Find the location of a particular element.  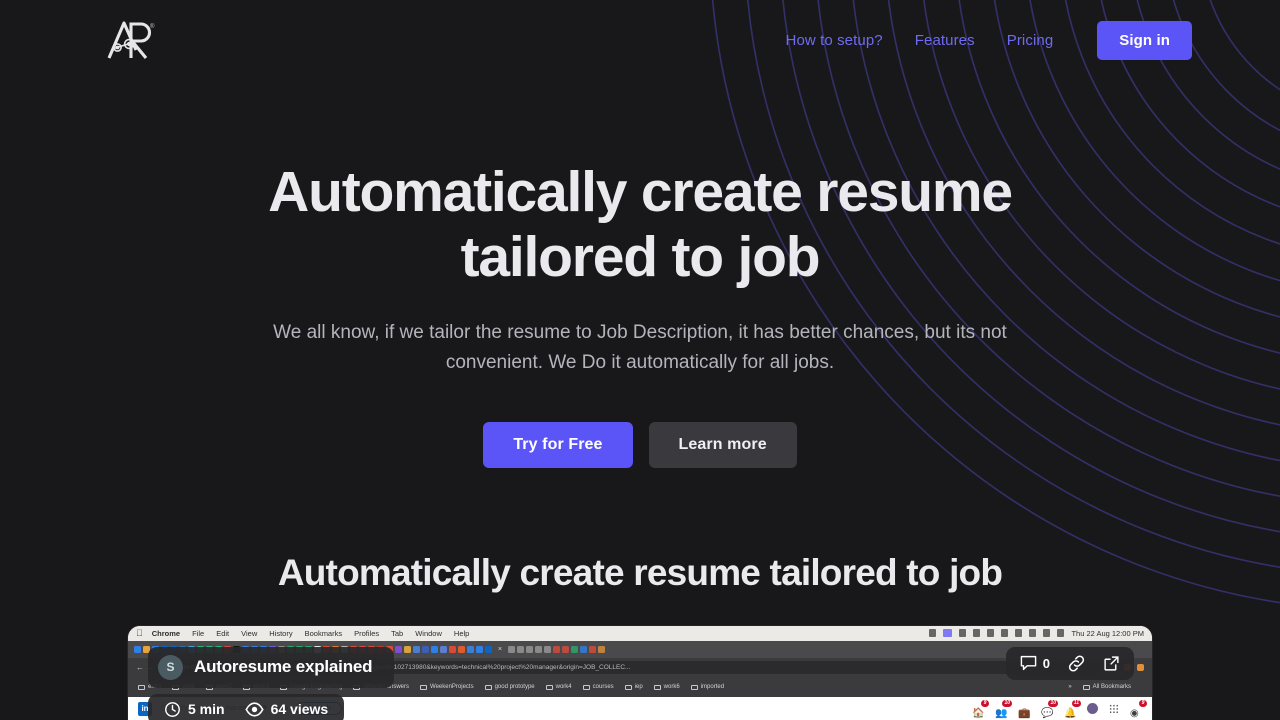

menubar-clock: Thu 22 Aug 12:00 PM is located at coordinates (1107, 633).